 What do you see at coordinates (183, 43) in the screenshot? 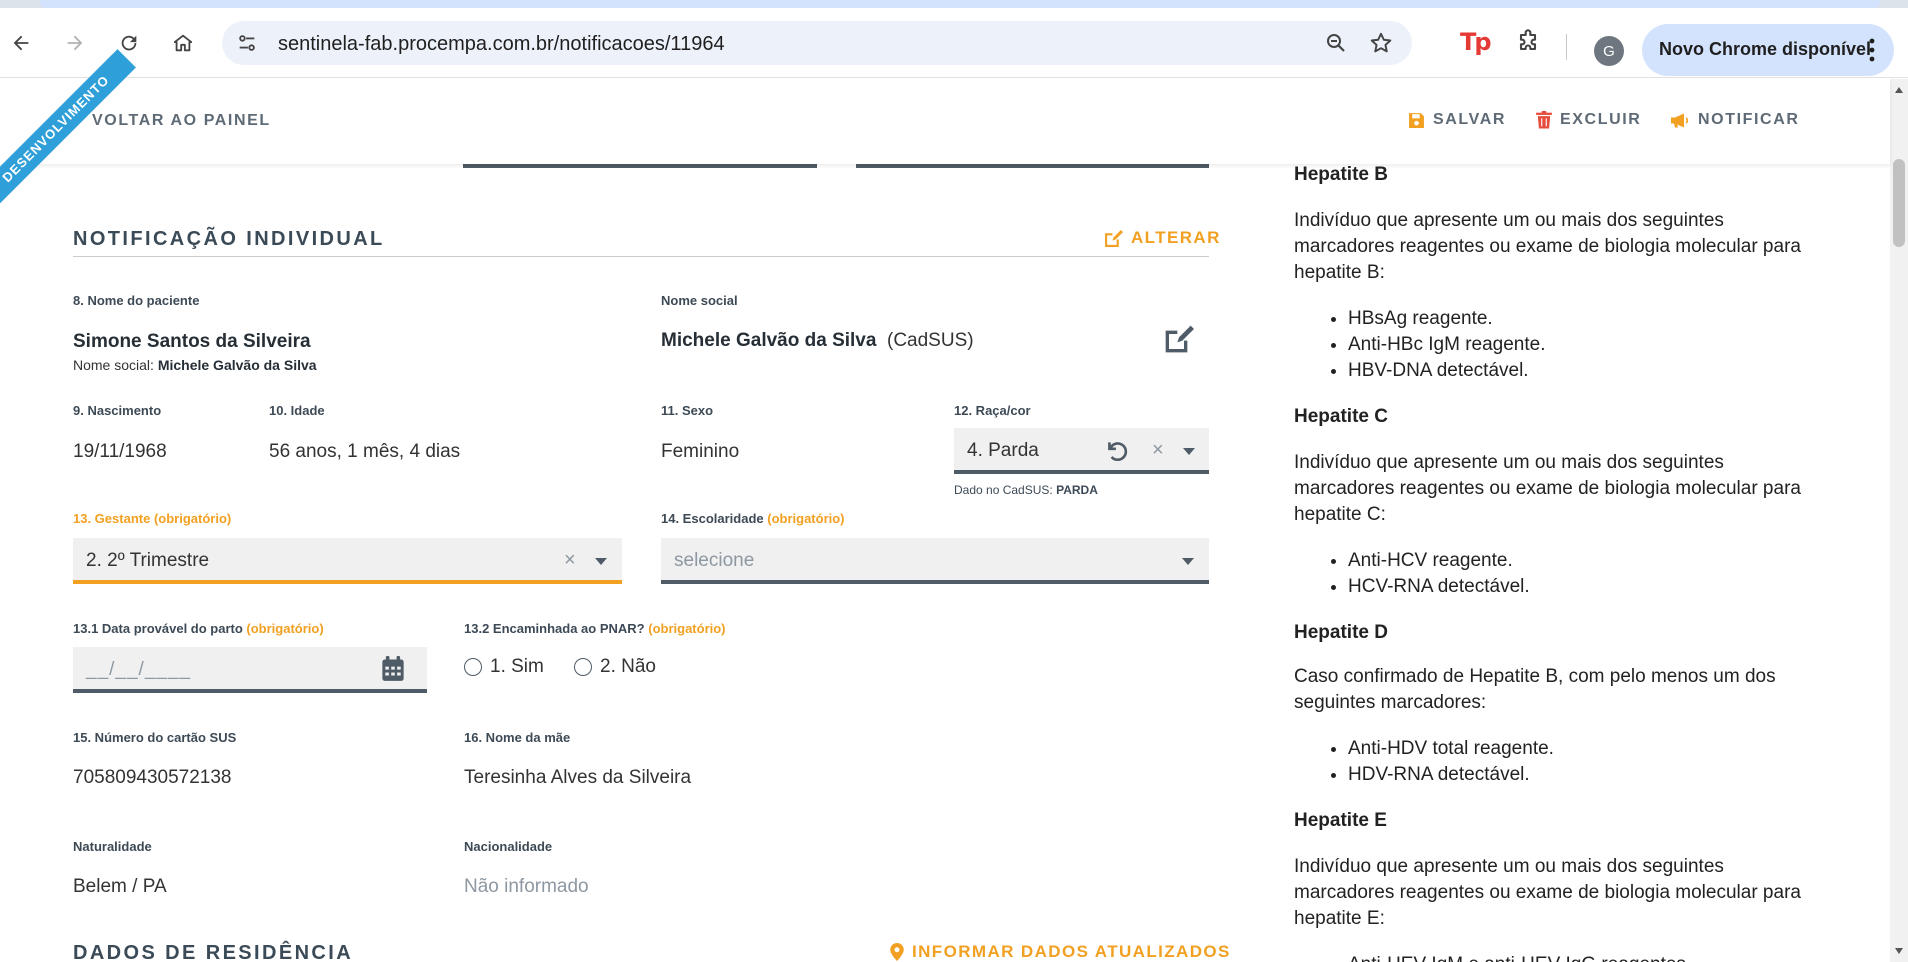
I see `home-icon` at bounding box center [183, 43].